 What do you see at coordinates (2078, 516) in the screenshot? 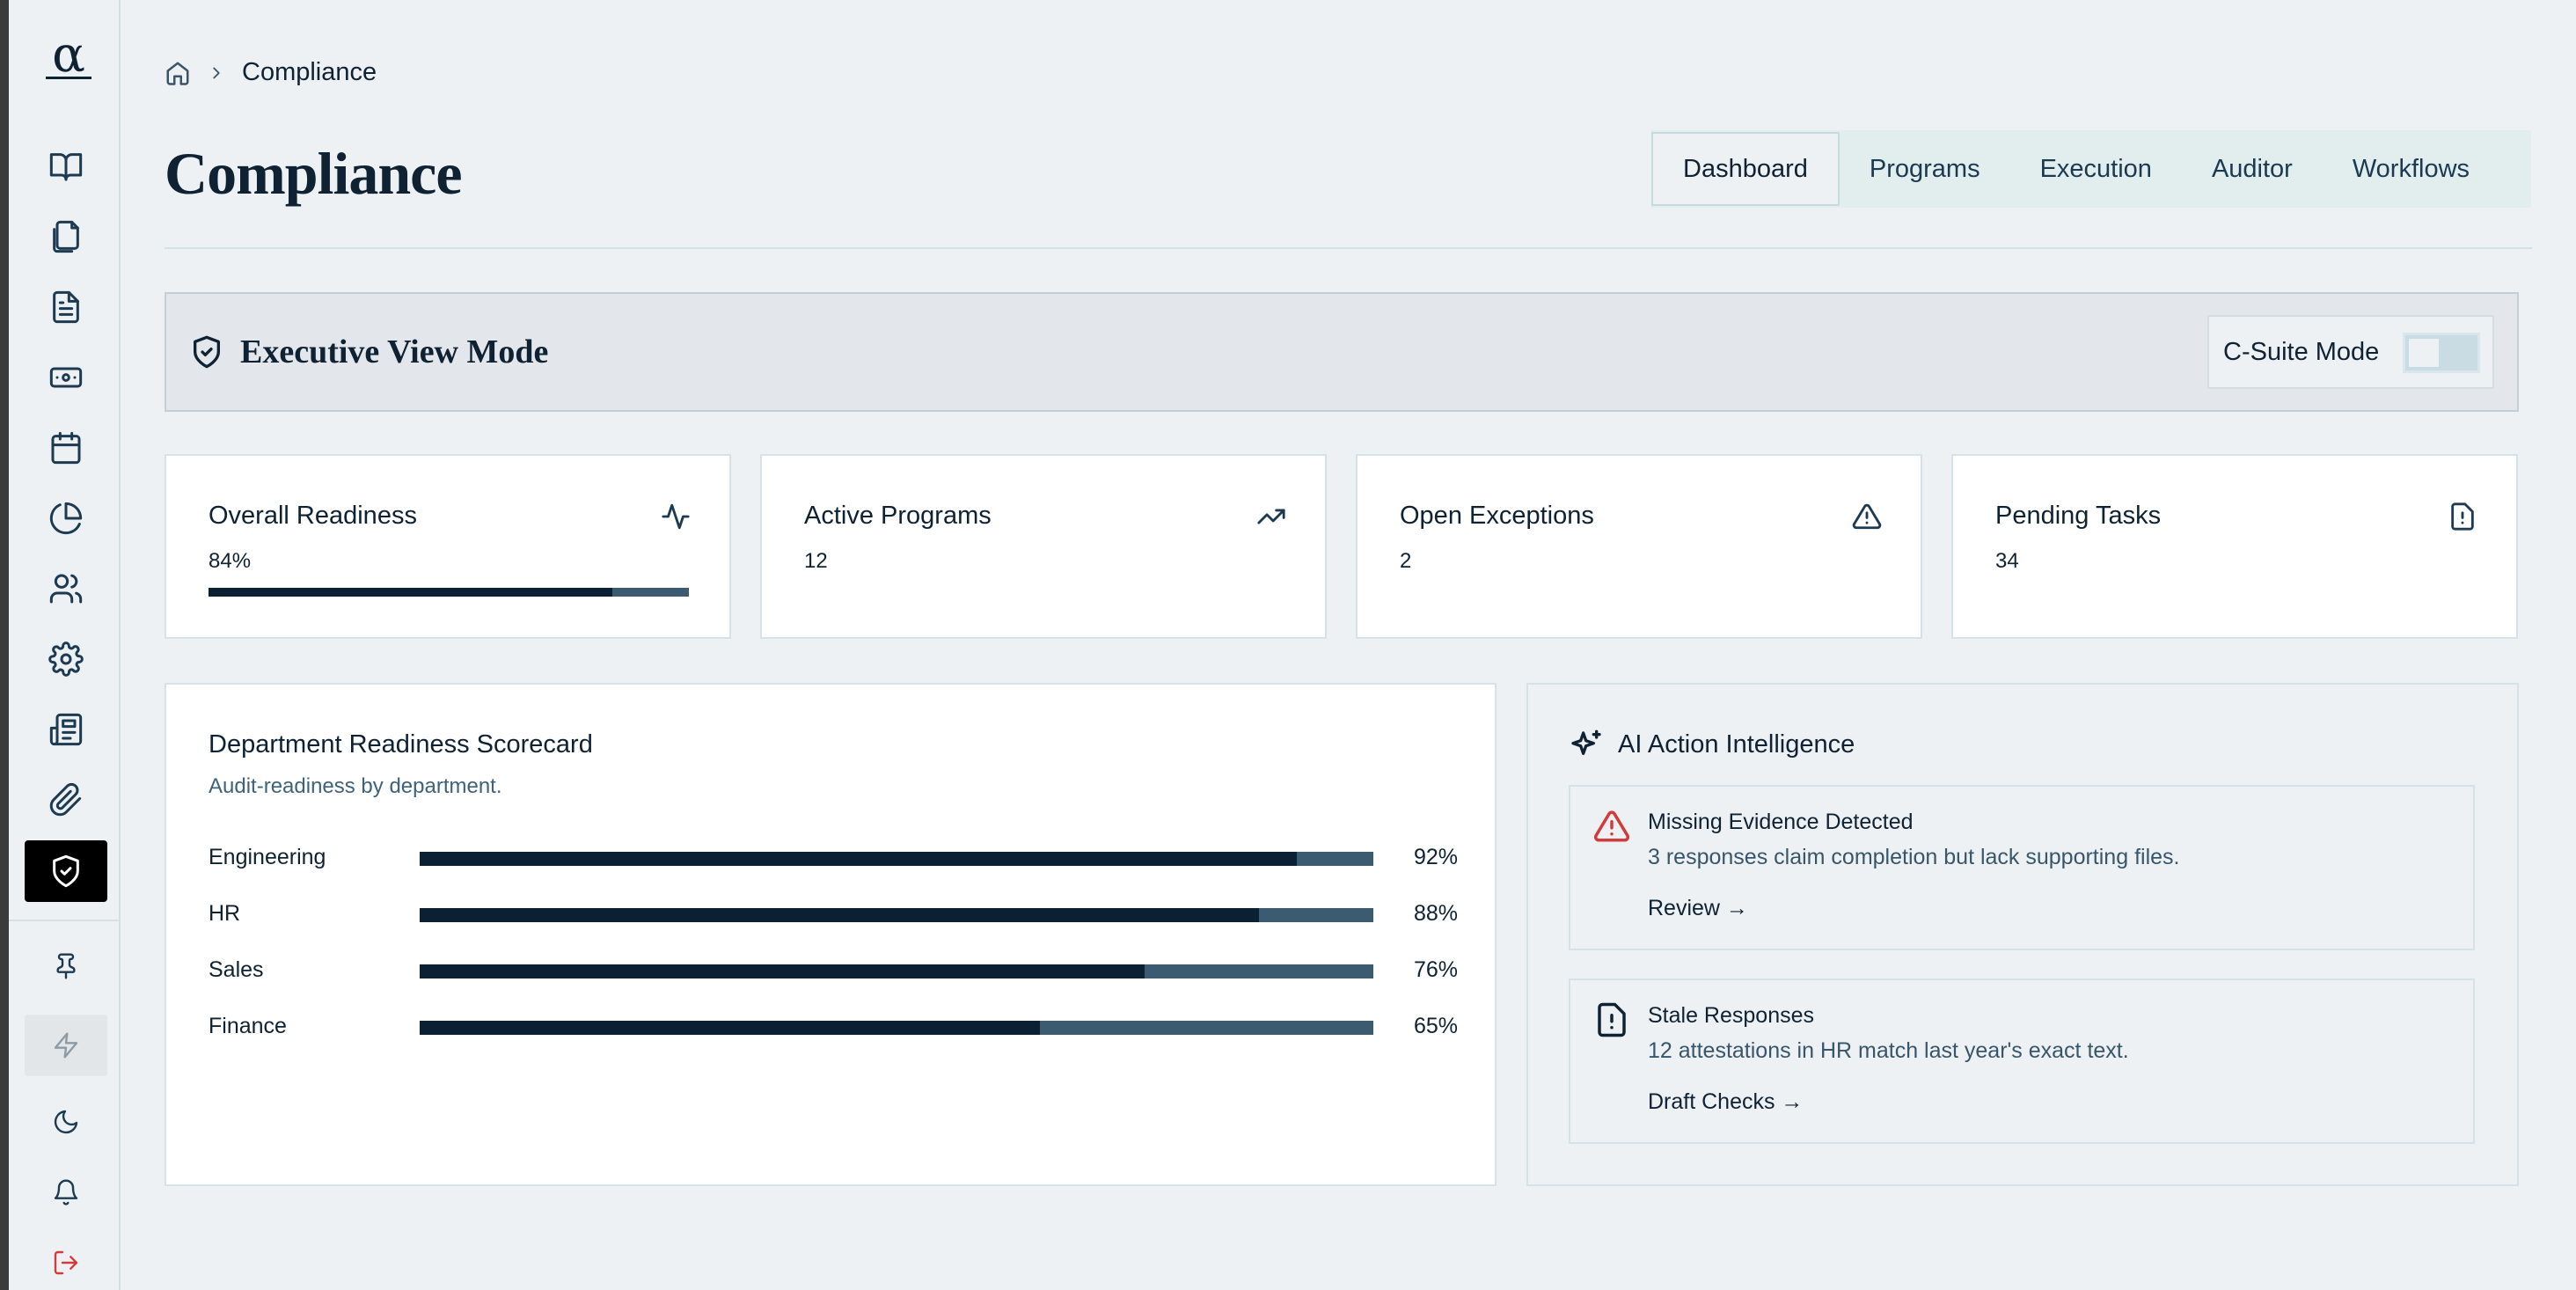
I see `stat-label: Pending Tasks` at bounding box center [2078, 516].